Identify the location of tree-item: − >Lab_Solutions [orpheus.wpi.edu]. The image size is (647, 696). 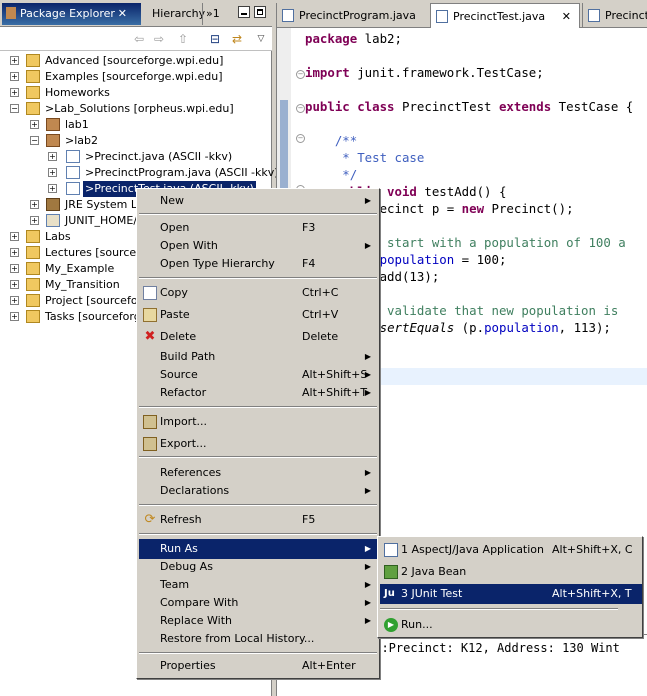
(135, 109).